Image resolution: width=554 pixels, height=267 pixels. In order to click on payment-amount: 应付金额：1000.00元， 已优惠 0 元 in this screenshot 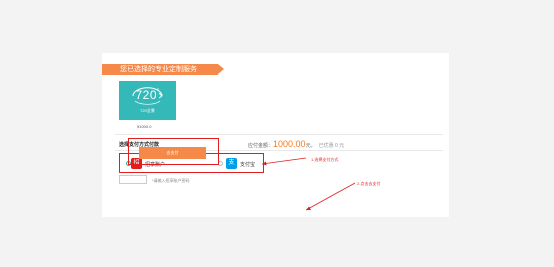, I will do `click(296, 144)`.